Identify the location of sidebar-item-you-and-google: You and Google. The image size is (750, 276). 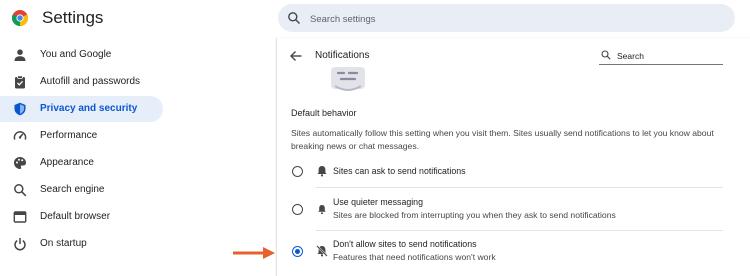
(81, 55).